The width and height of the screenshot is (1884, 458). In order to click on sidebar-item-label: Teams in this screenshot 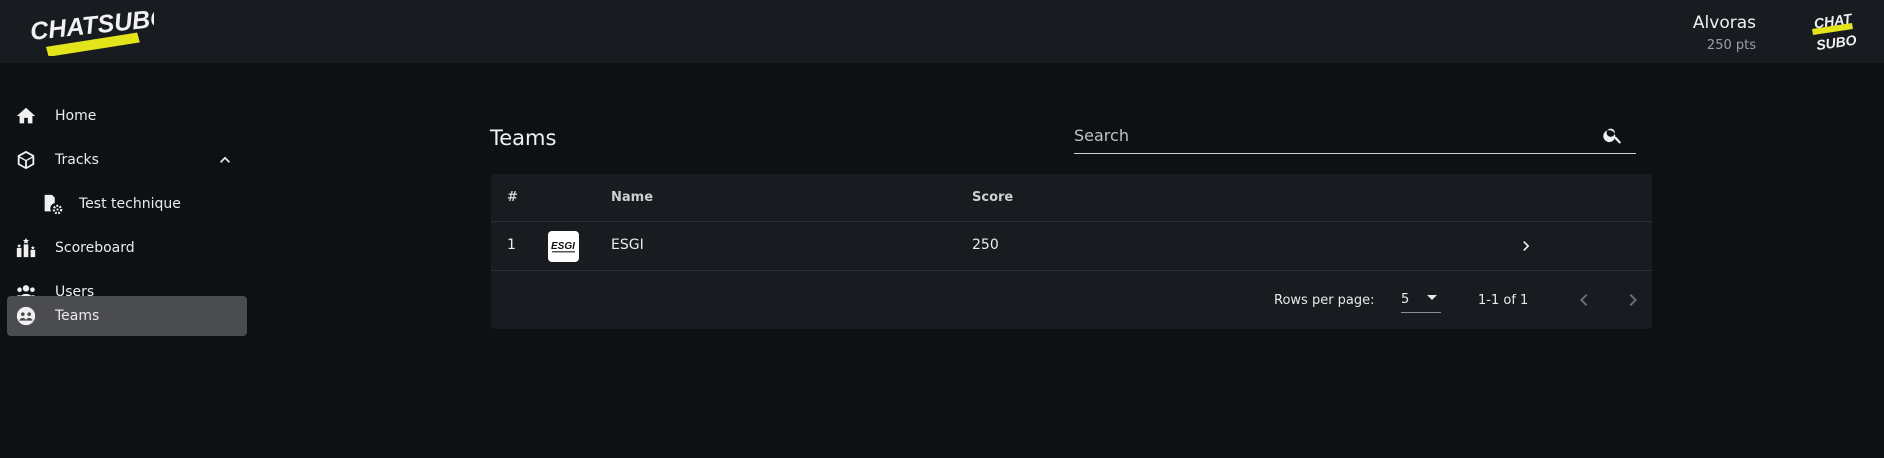, I will do `click(77, 316)`.